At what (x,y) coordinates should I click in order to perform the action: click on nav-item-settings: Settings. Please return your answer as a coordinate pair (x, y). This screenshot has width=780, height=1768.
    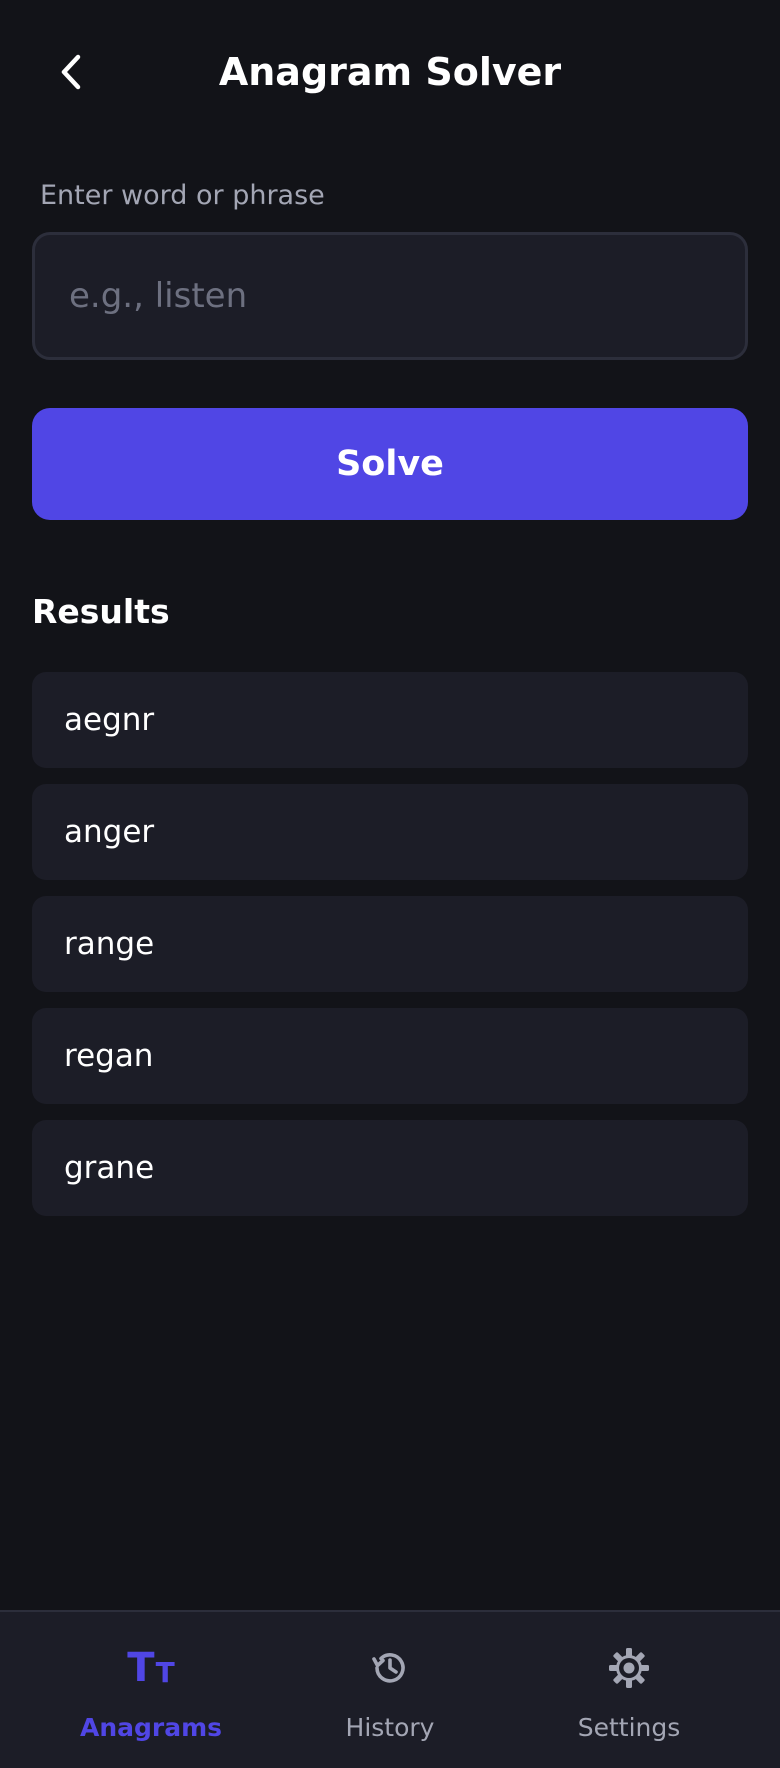
    Looking at the image, I should click on (629, 1690).